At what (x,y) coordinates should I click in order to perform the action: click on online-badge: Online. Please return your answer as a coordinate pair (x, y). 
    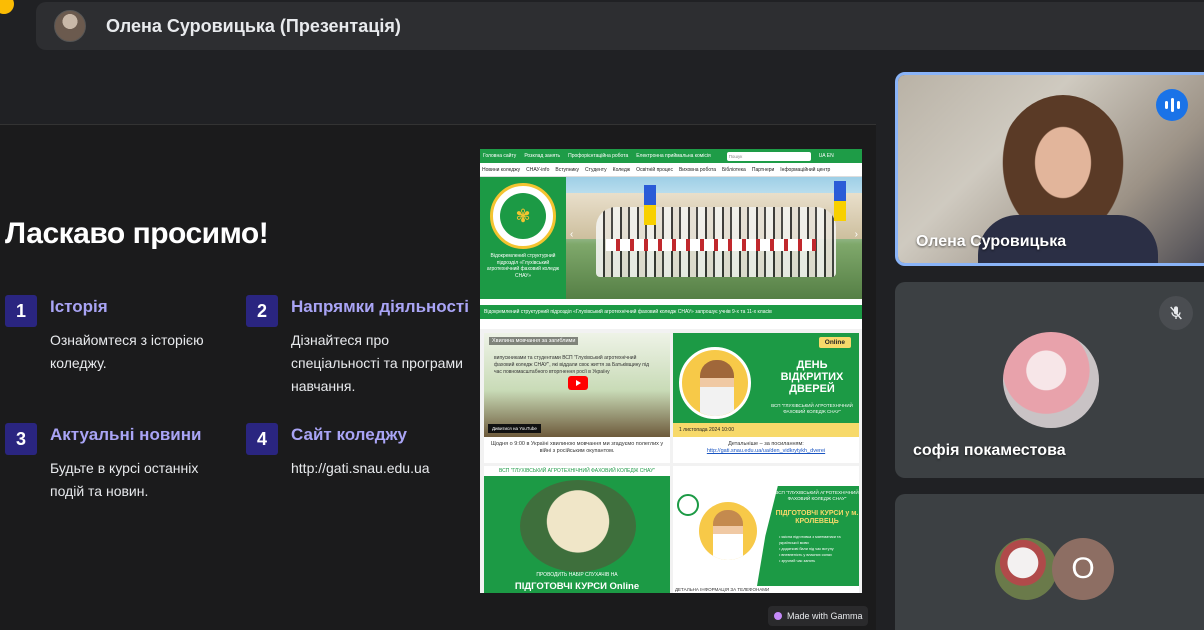
    Looking at the image, I should click on (834, 342).